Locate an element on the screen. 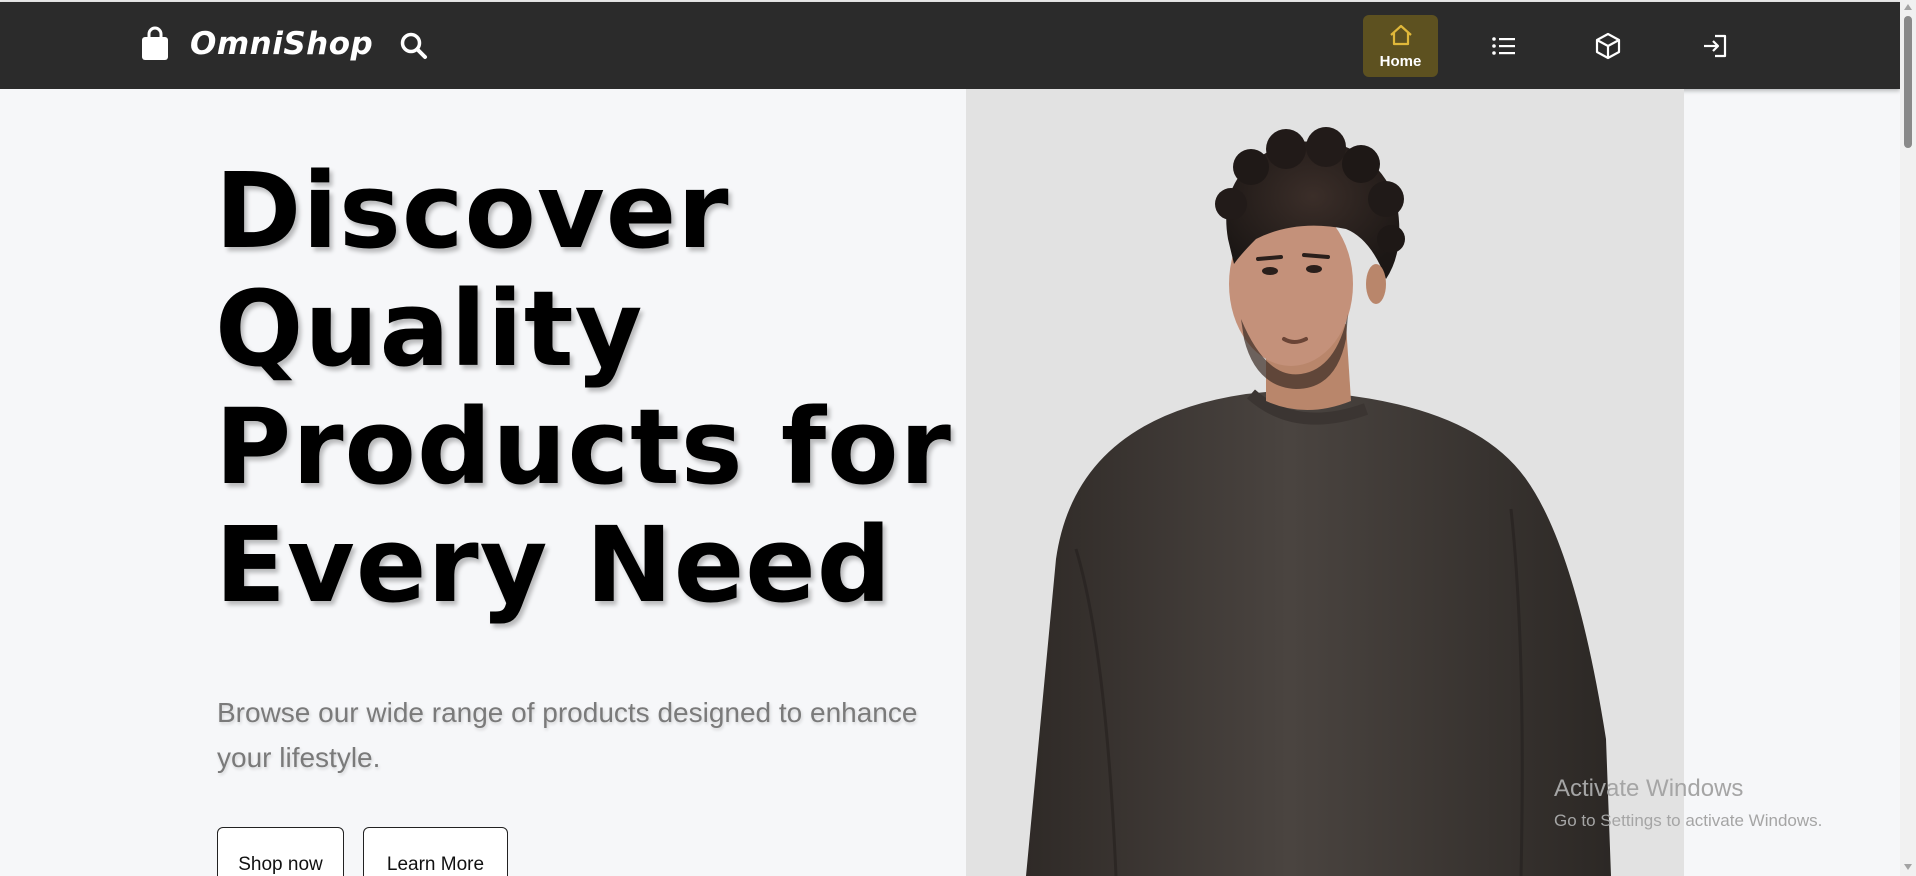  brand: OmniShop is located at coordinates (256, 44).